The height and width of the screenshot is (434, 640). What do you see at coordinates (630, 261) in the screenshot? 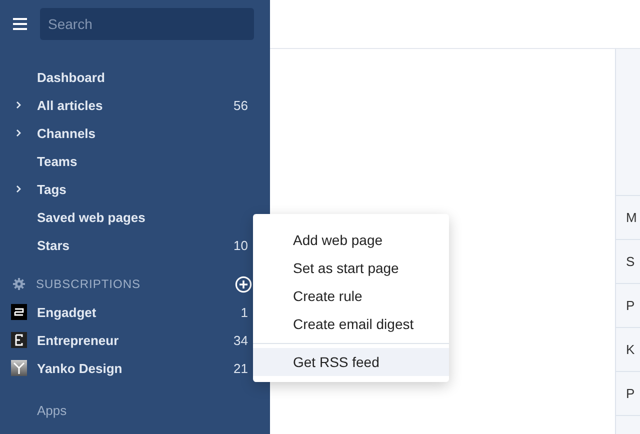
I see `list-item: S` at bounding box center [630, 261].